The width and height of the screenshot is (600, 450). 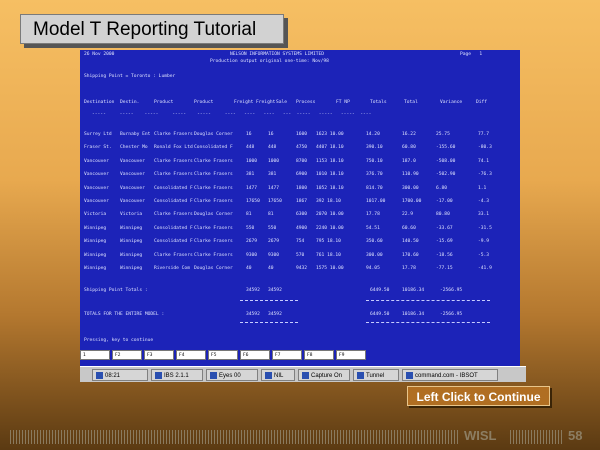 I want to click on footer-bar-left, so click(x=235, y=437).